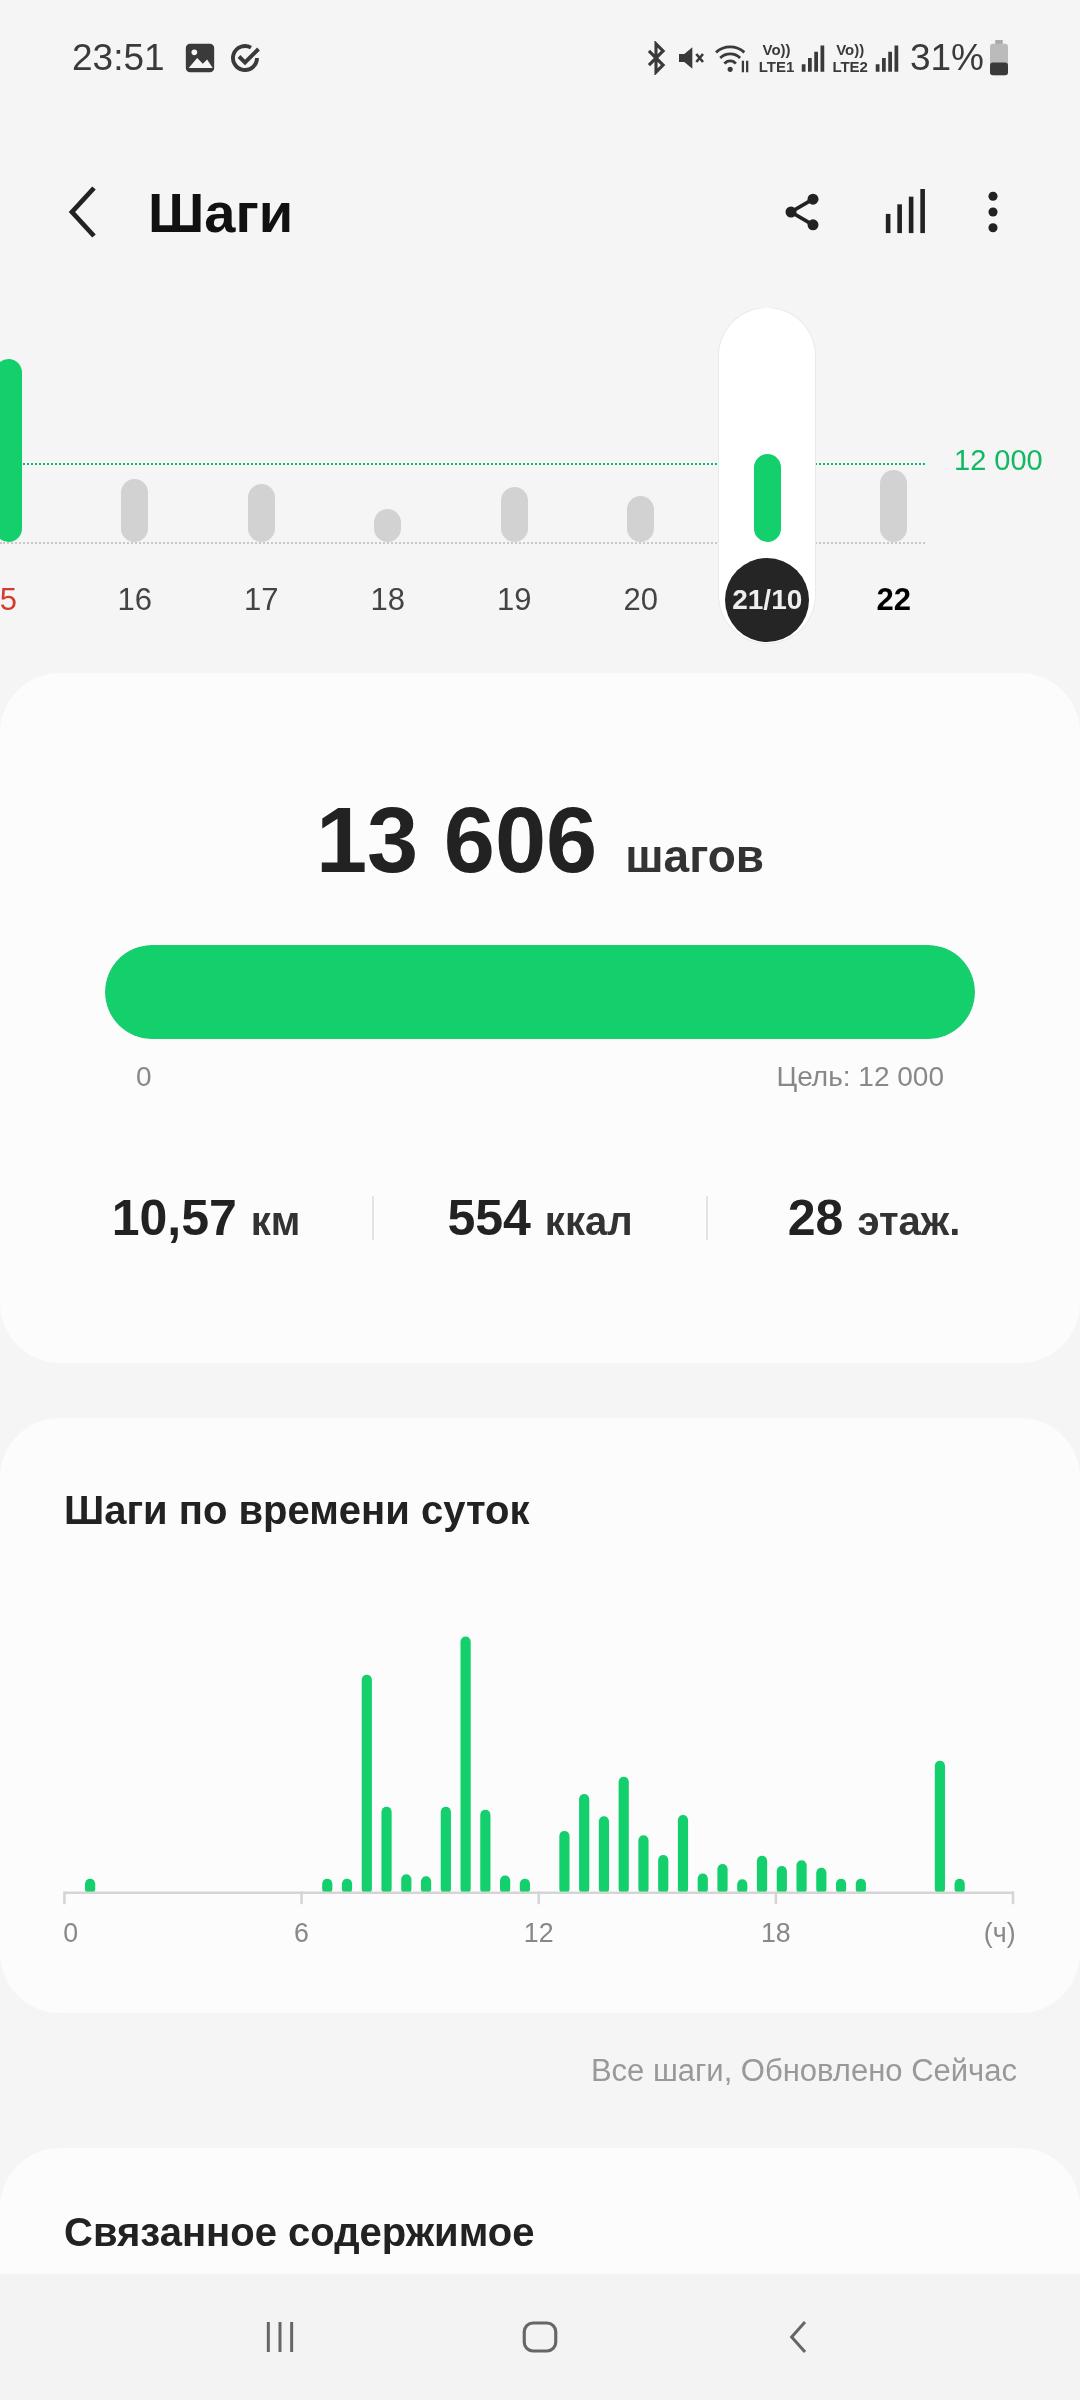 The height and width of the screenshot is (2400, 1080). Describe the element at coordinates (514, 600) in the screenshot. I see `day-label: 19` at that location.